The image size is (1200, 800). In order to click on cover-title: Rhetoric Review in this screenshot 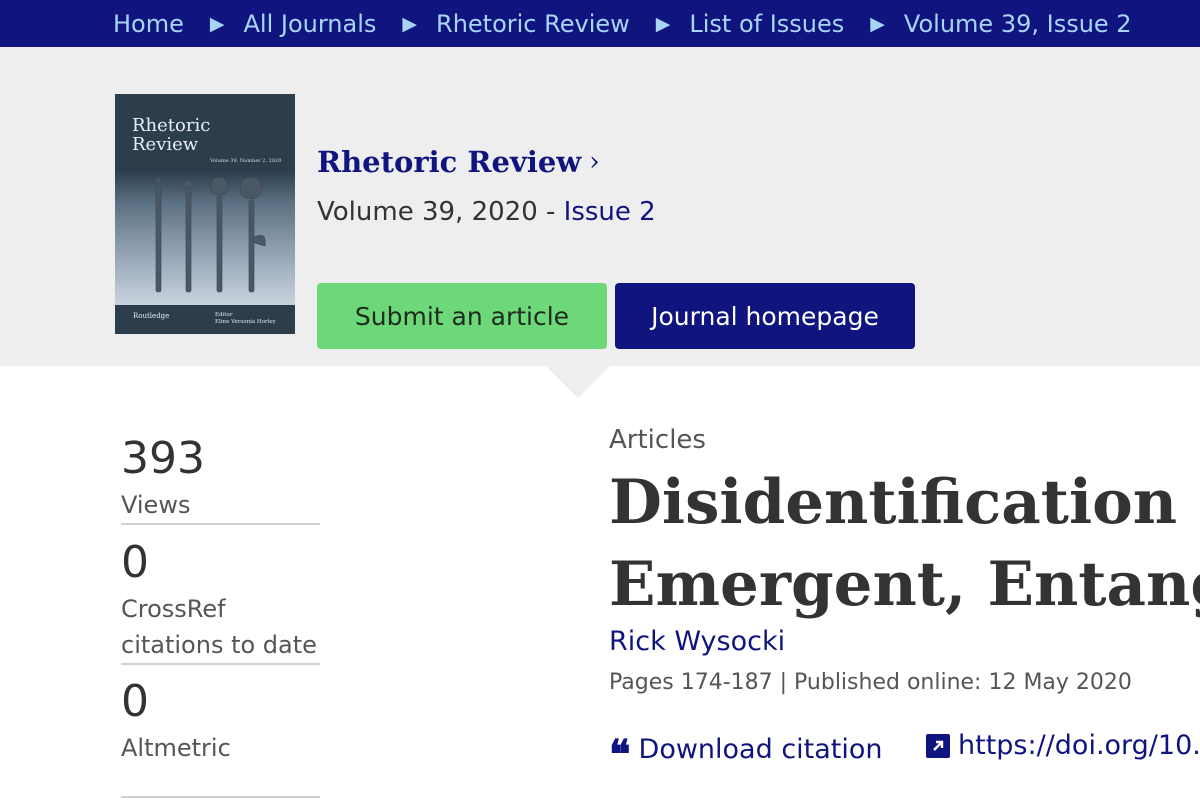, I will do `click(171, 135)`.